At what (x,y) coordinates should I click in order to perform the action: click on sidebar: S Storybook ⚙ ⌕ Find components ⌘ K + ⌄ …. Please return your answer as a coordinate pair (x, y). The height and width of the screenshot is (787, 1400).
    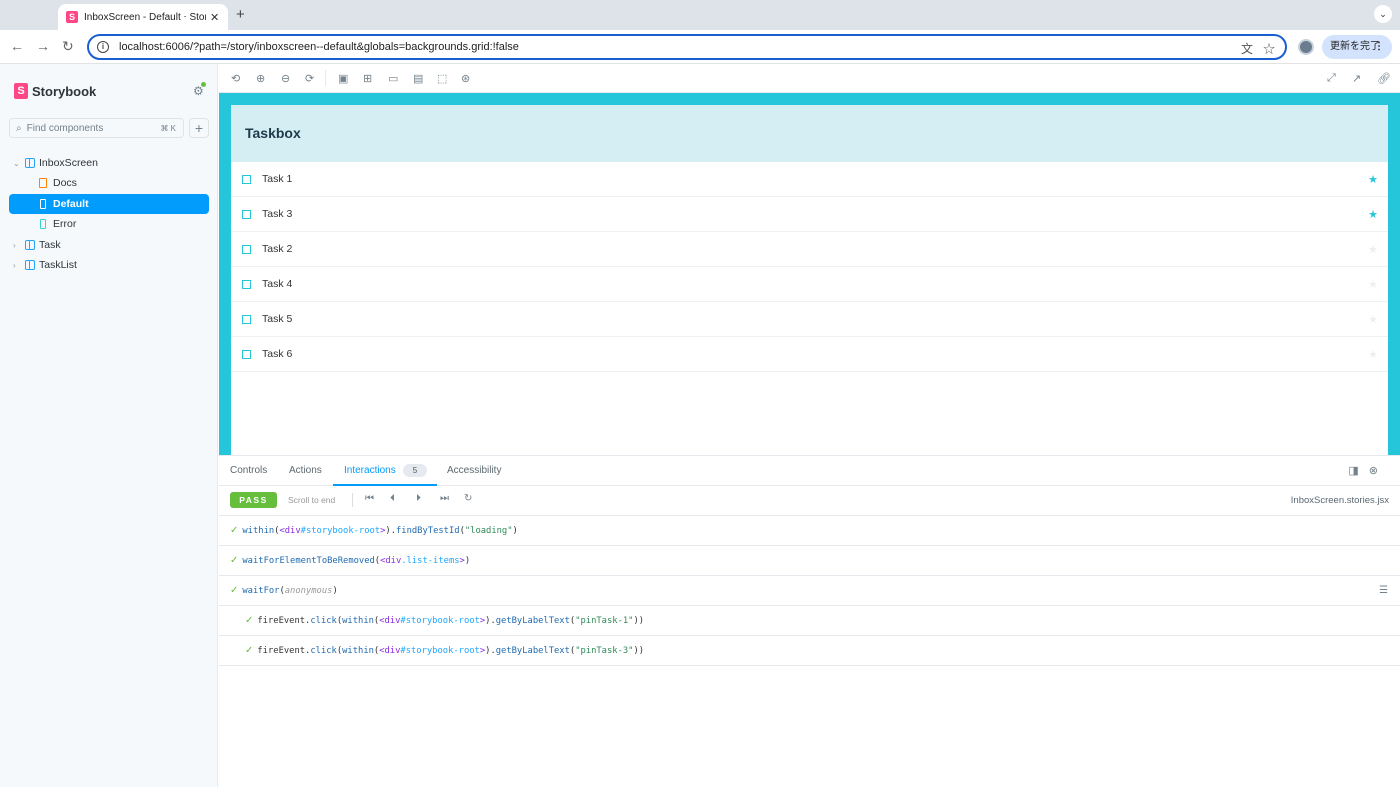
    Looking at the image, I should click on (109, 425).